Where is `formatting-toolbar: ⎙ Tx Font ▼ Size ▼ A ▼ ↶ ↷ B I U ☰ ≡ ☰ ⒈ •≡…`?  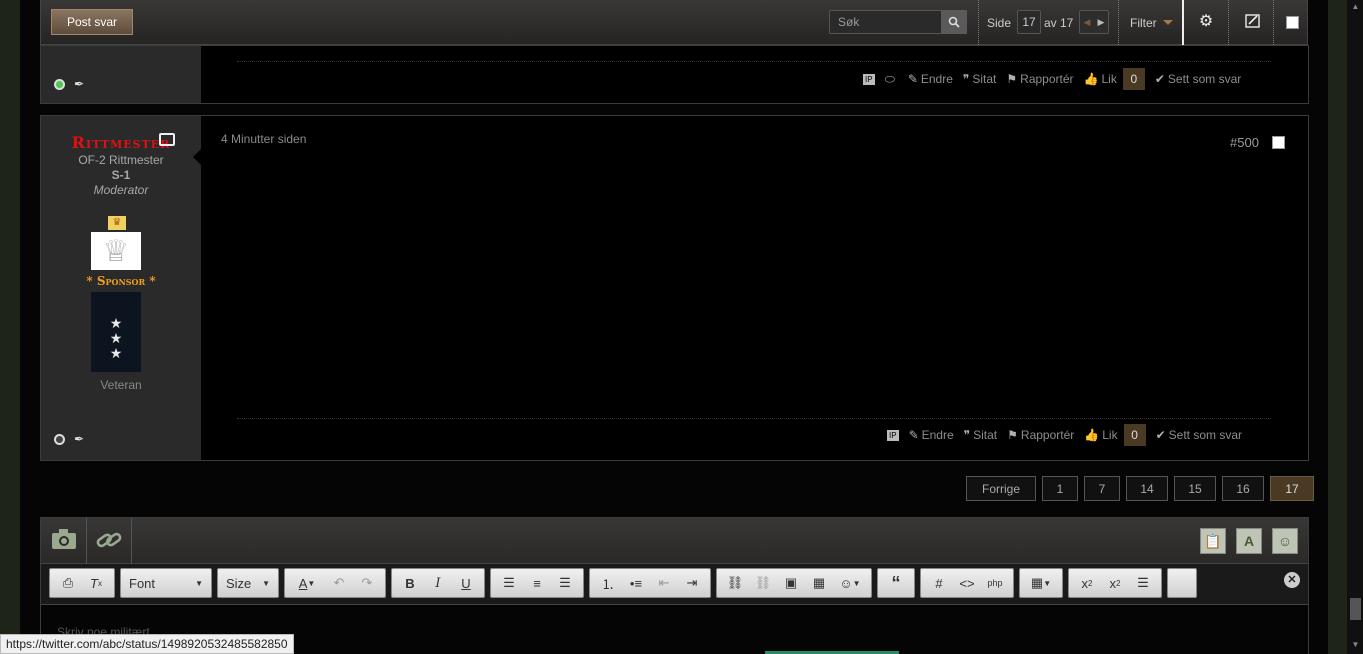
formatting-toolbar: ⎙ Tx Font ▼ Size ▼ A ▼ ↶ ↷ B I U ☰ ≡ ☰ ⒈ •≡… is located at coordinates (623, 583).